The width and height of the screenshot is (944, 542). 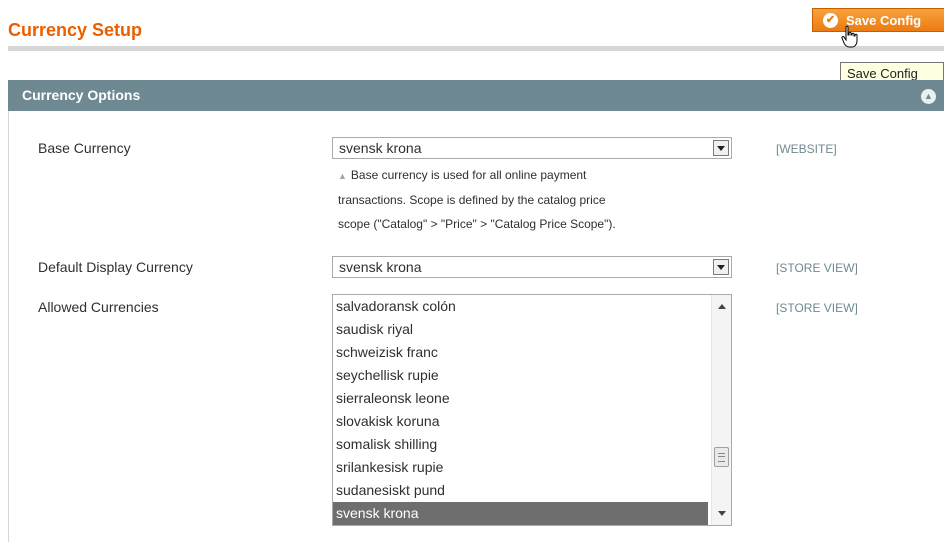 I want to click on currency-option: sierraleonsk leone, so click(x=520, y=398).